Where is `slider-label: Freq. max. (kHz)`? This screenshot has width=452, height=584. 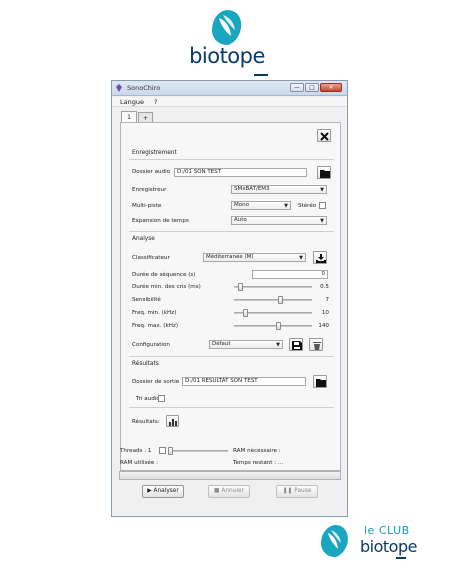
slider-label: Freq. max. (kHz) is located at coordinates (155, 326).